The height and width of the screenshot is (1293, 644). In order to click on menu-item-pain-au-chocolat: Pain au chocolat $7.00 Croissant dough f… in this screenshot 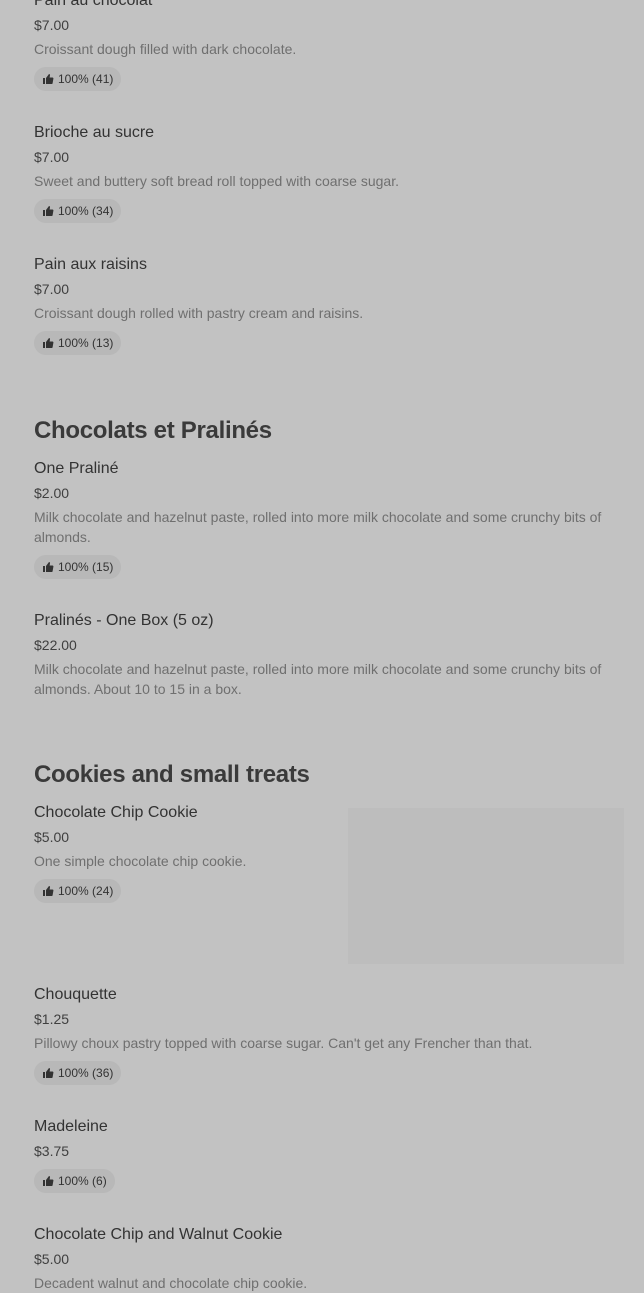, I will do `click(324, 45)`.